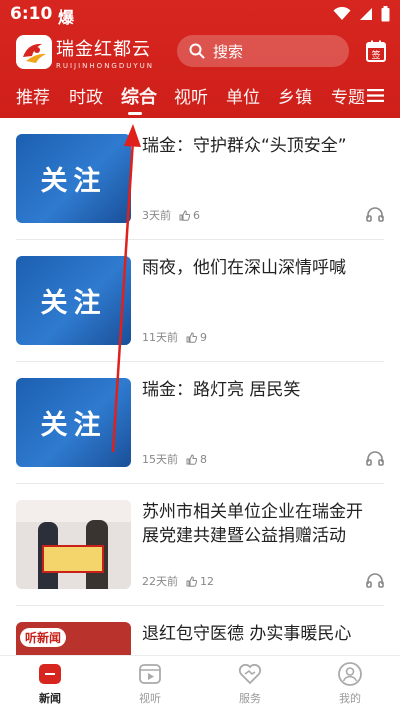 This screenshot has height=711, width=400. Describe the element at coordinates (139, 96) in the screenshot. I see `tab-comprehensive: 综合` at that location.